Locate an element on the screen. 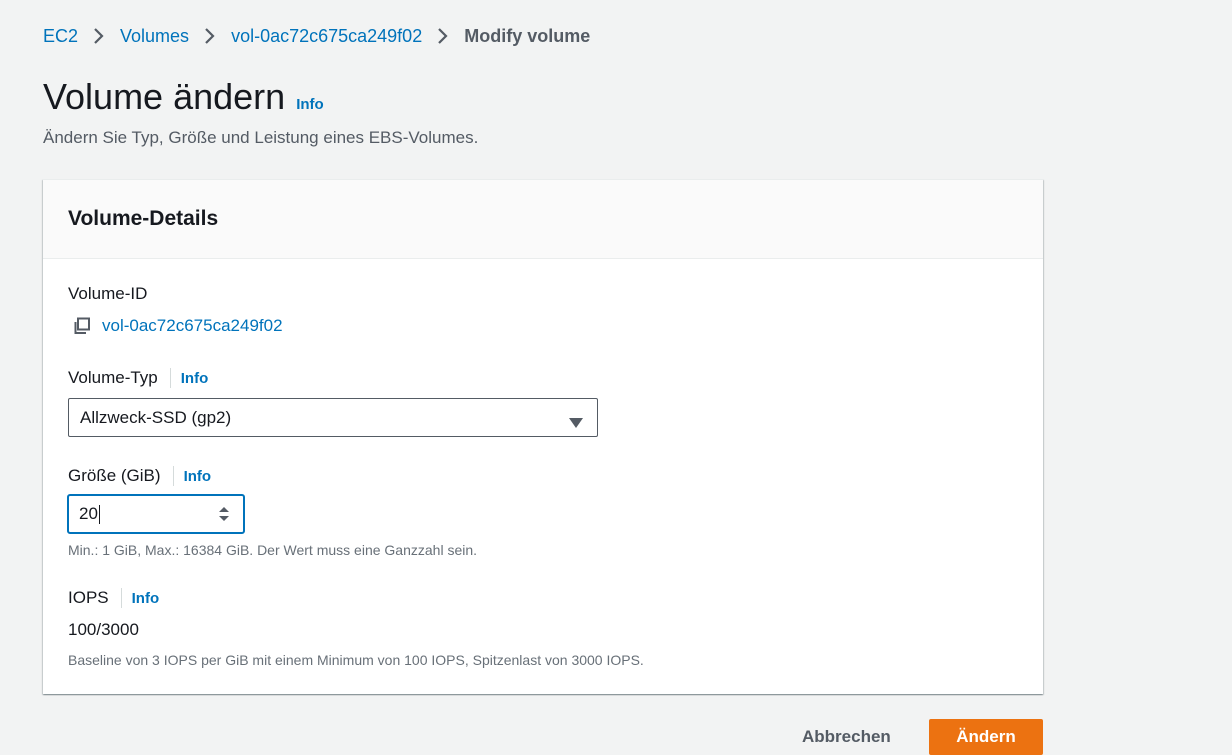 The image size is (1232, 755). size-label: Größe (GiB) Info is located at coordinates (139, 476).